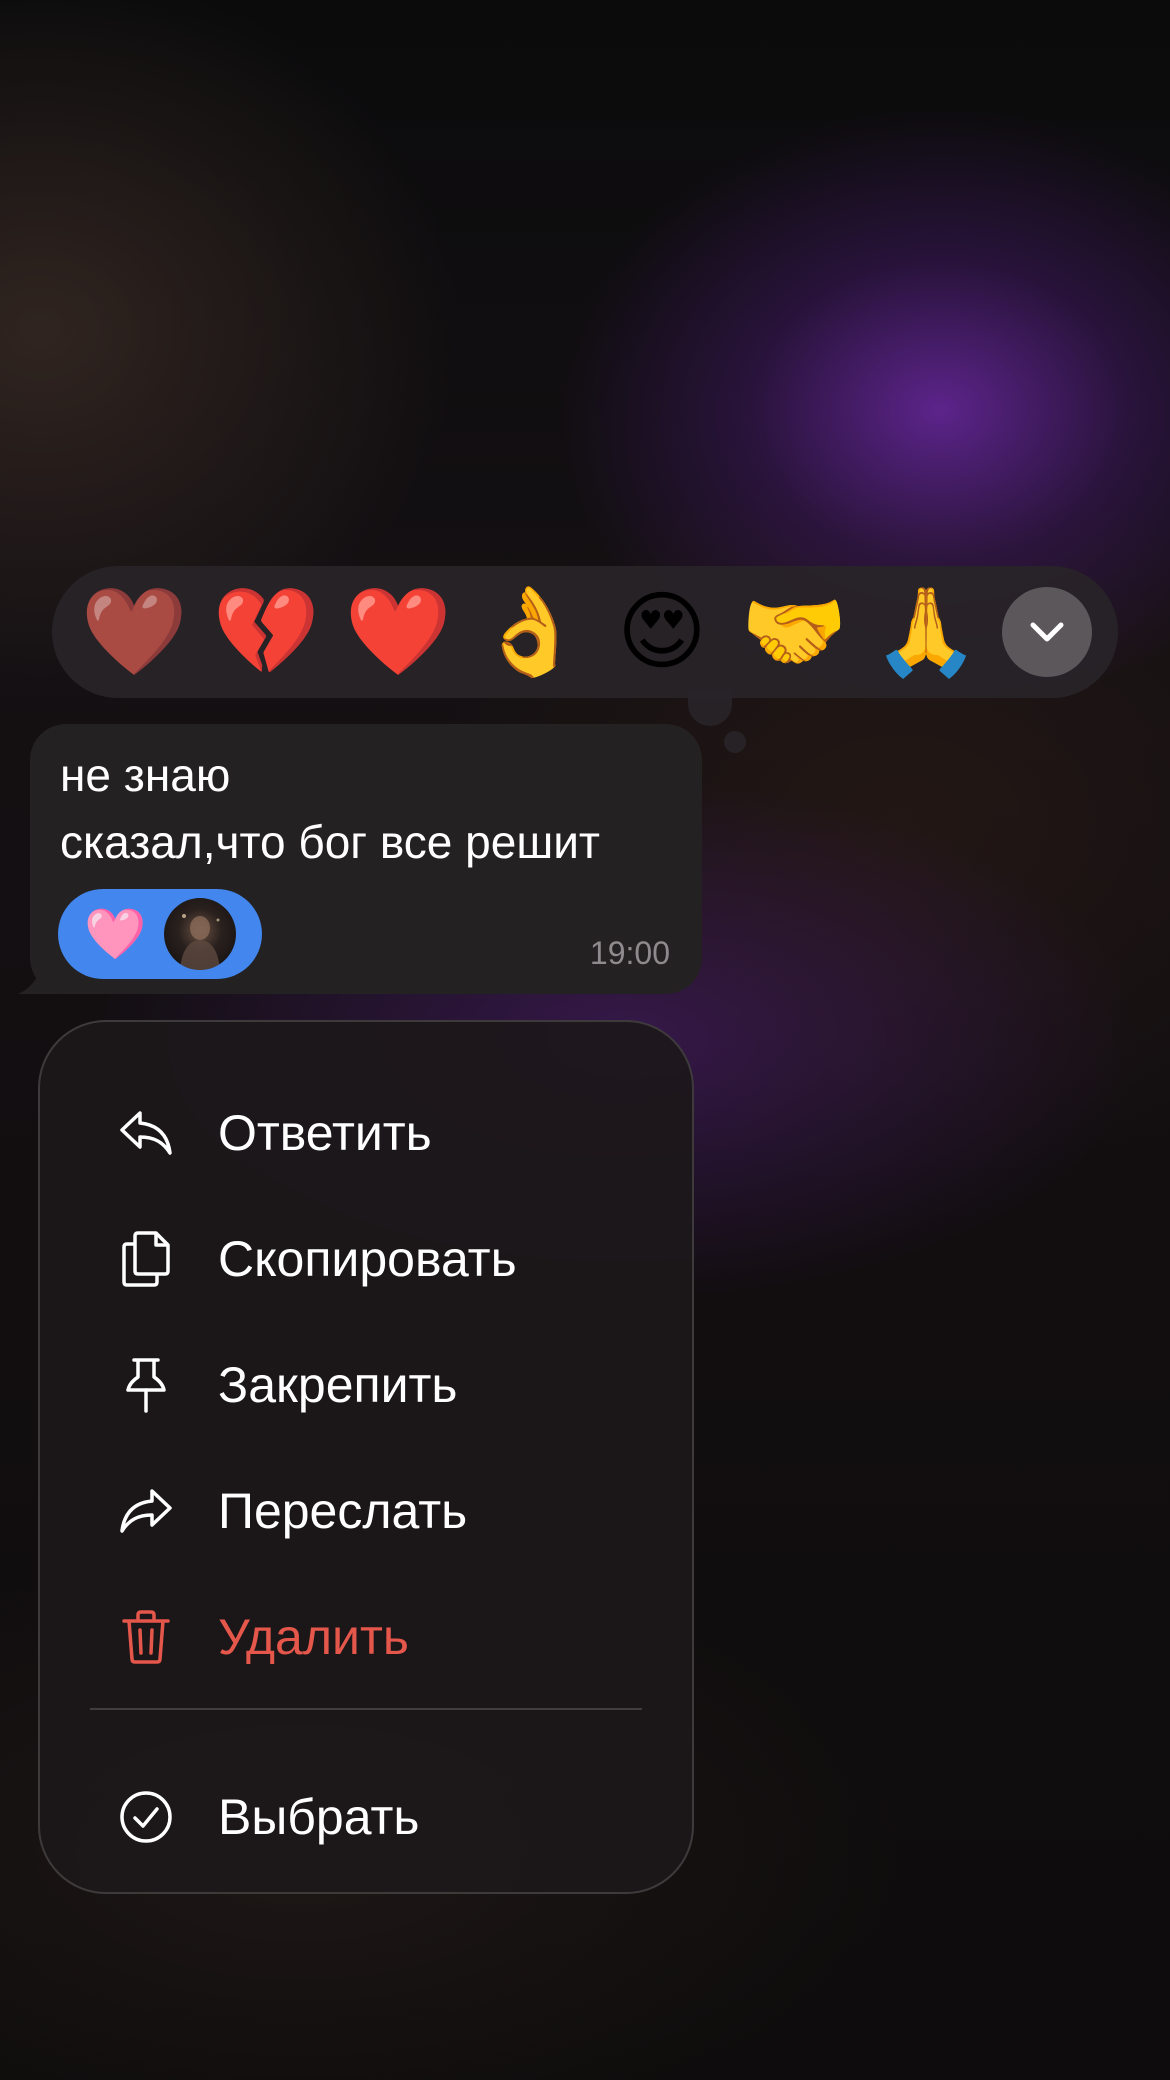 The width and height of the screenshot is (1170, 2080). Describe the element at coordinates (200, 934) in the screenshot. I see `reactor-avatar` at that location.